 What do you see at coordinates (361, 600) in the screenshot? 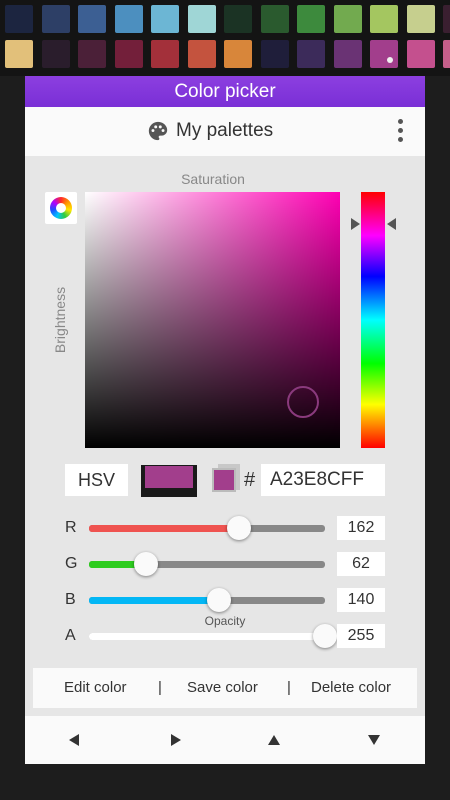
I see `channel-value-b: 140` at bounding box center [361, 600].